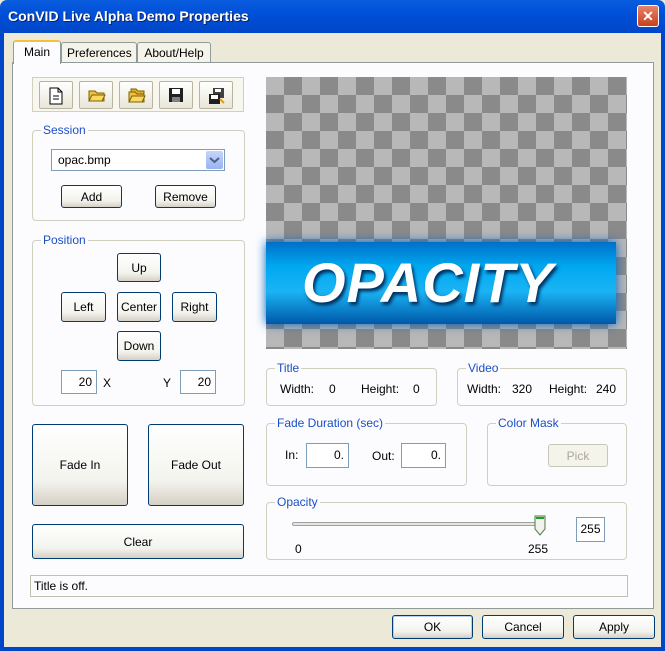 The height and width of the screenshot is (651, 665). What do you see at coordinates (297, 389) in the screenshot?
I see `title-width-label: Width:` at bounding box center [297, 389].